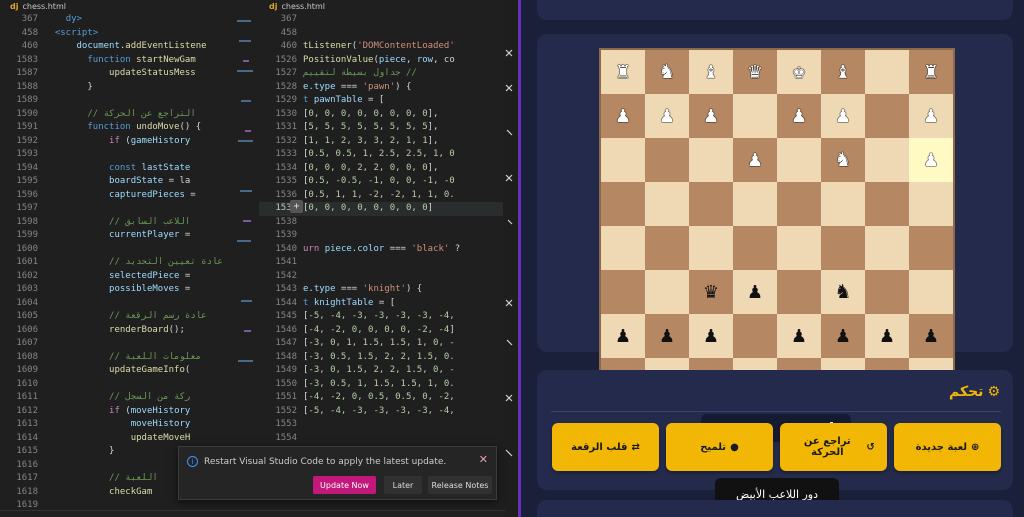 The width and height of the screenshot is (1024, 517). Describe the element at coordinates (356, 344) in the screenshot. I see `code-line: 1547 [-3, 0, 1, 1.5, 1.5, 1, 0, -` at that location.